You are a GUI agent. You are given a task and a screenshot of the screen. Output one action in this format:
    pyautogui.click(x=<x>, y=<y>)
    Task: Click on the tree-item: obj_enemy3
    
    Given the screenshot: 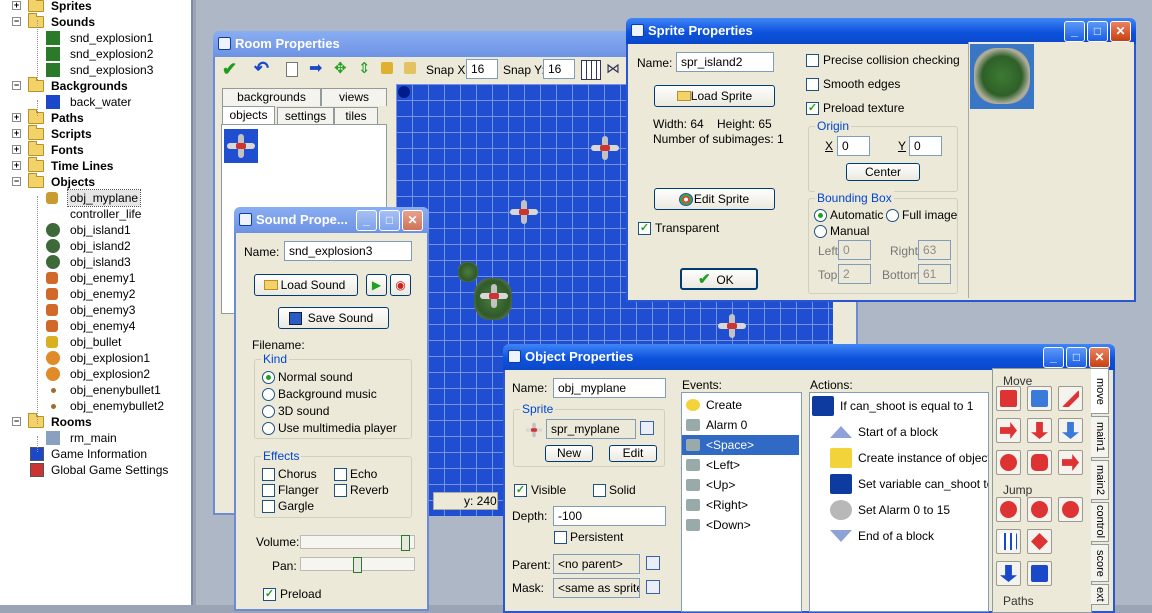 What is the action you would take?
    pyautogui.click(x=95, y=310)
    